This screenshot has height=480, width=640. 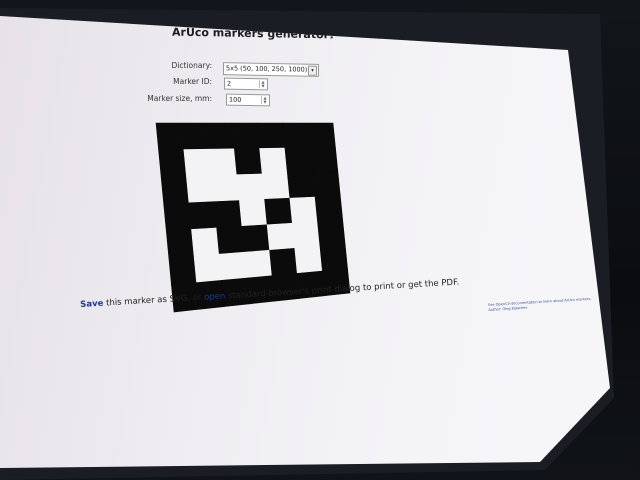 What do you see at coordinates (267, 69) in the screenshot?
I see `dictionary-select-value: 5x5 (50, 100, 250, 1000)` at bounding box center [267, 69].